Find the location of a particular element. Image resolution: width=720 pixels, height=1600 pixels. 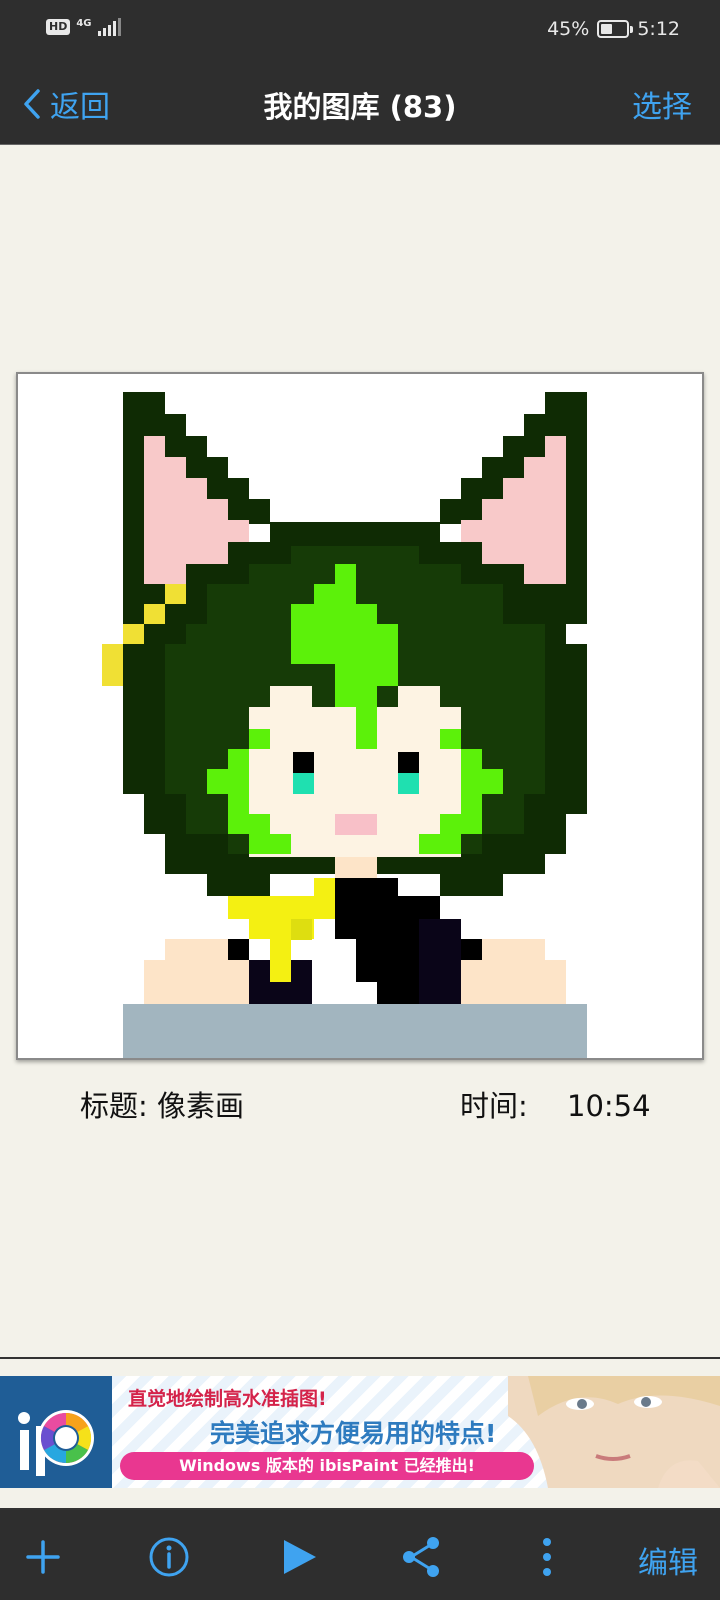

title-value: 像素画 is located at coordinates (201, 1106).